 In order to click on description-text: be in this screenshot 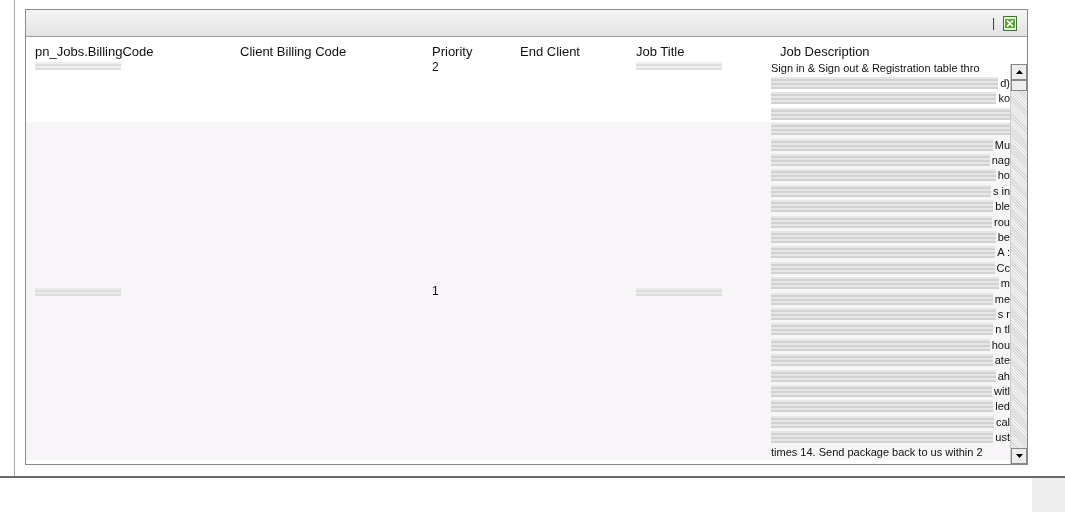, I will do `click(1003, 237)`.